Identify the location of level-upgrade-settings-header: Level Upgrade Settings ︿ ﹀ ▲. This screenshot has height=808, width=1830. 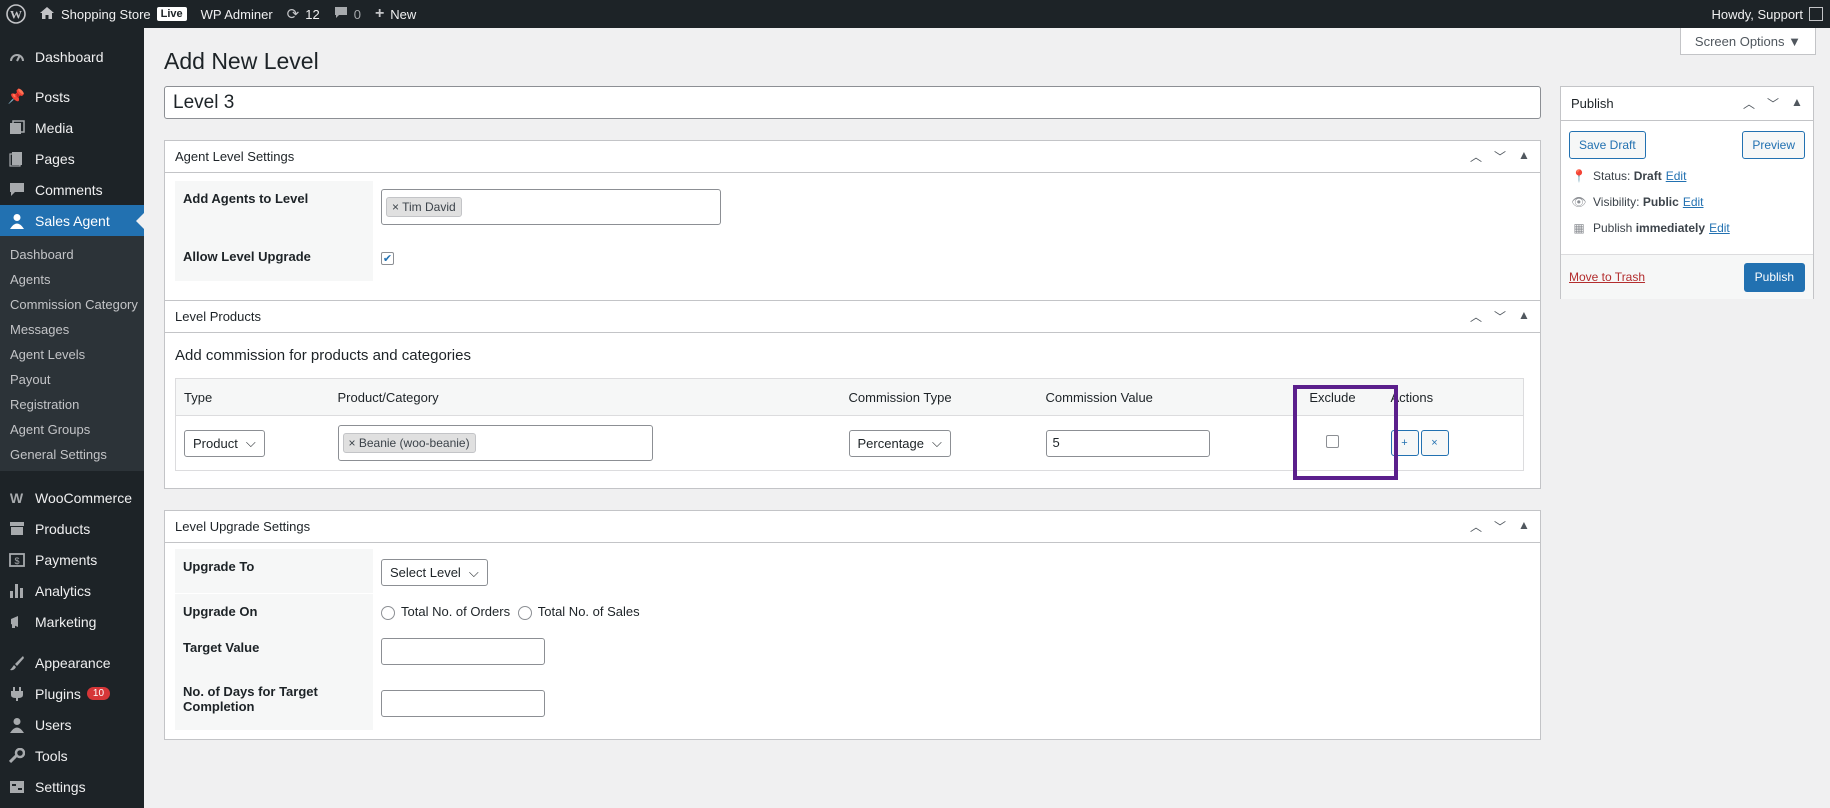
(852, 527).